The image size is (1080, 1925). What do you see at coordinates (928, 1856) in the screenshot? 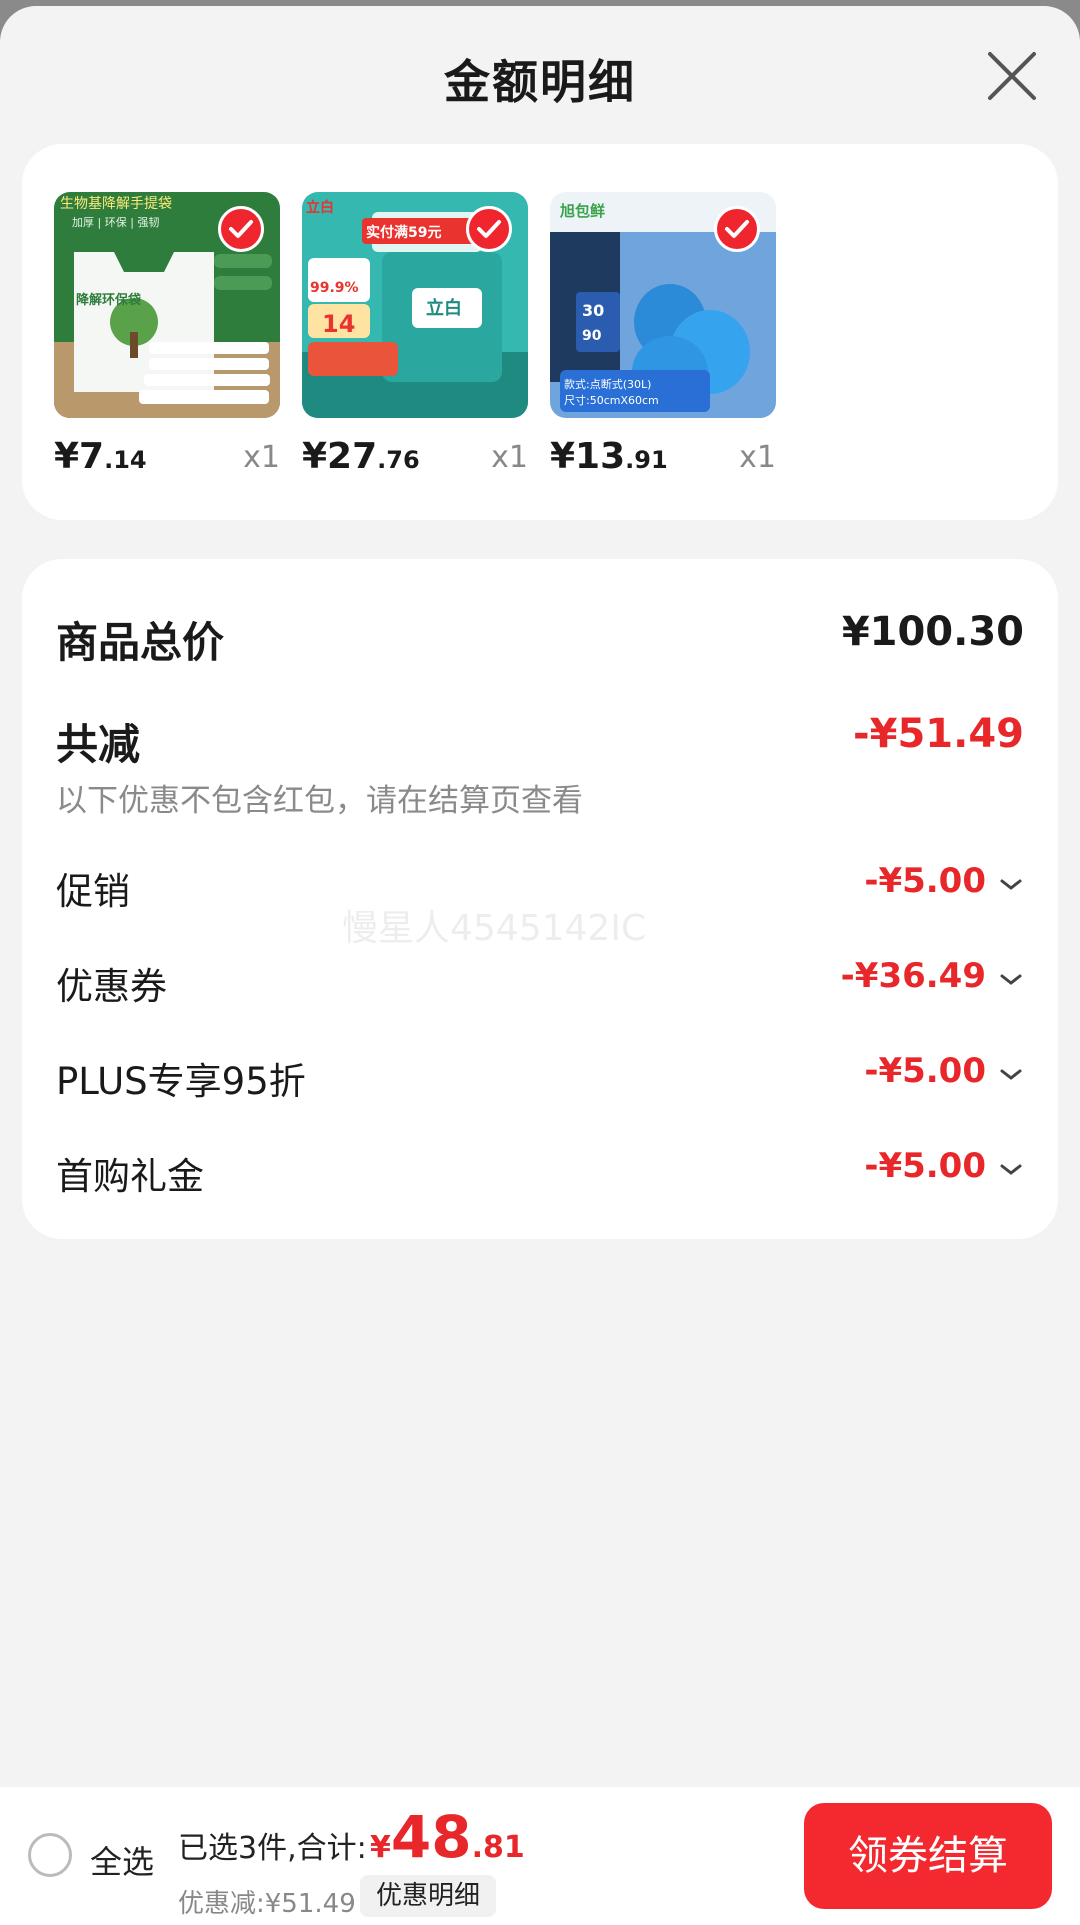
I see `checkout-button: 领券结算` at bounding box center [928, 1856].